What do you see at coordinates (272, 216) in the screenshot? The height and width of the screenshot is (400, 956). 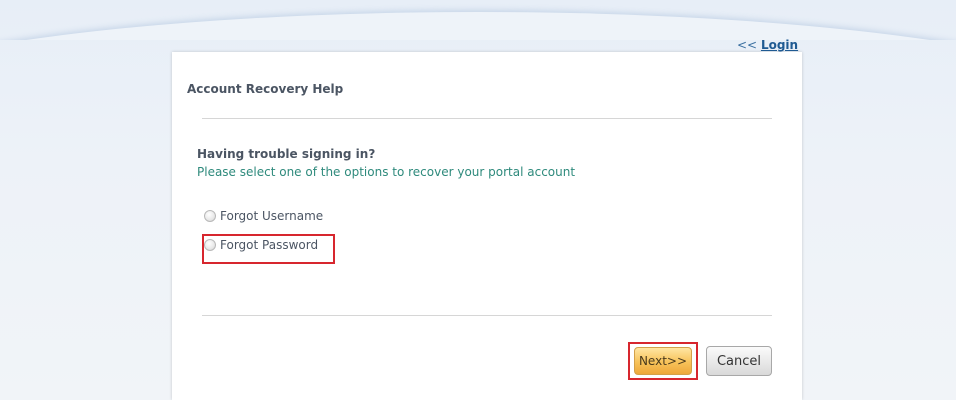 I see `forgot-username-label: Forgot Username` at bounding box center [272, 216].